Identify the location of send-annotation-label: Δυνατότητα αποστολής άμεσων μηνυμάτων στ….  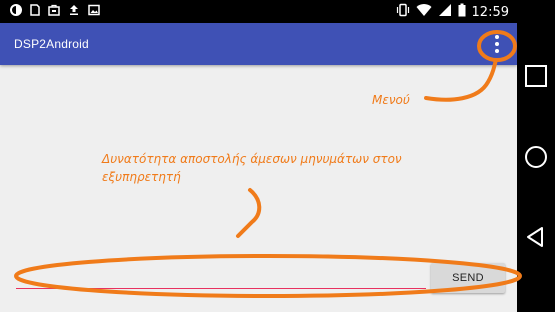
(252, 168).